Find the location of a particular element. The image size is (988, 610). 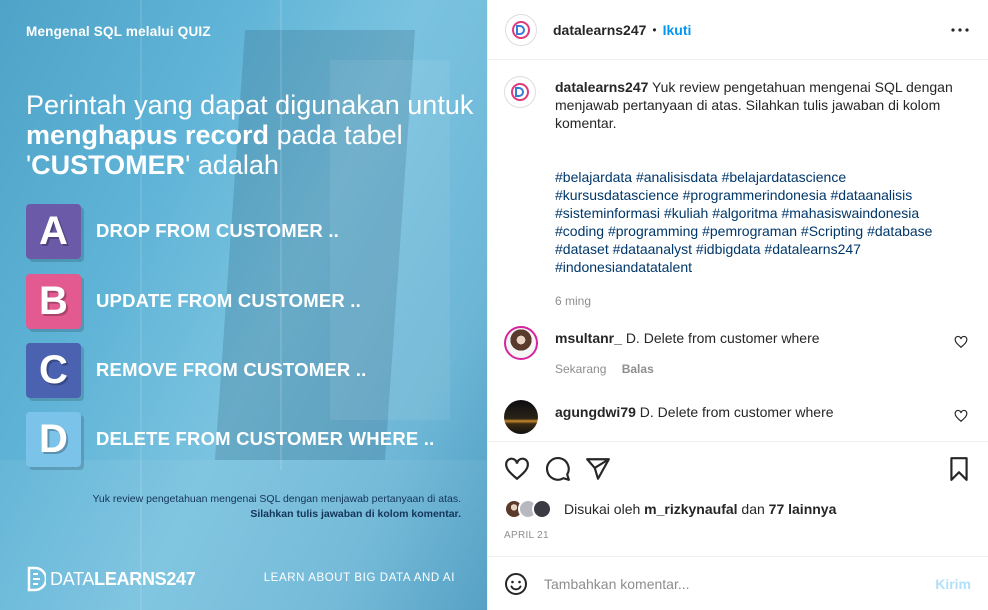

hashtag-link: #datalearns247 is located at coordinates (812, 249).